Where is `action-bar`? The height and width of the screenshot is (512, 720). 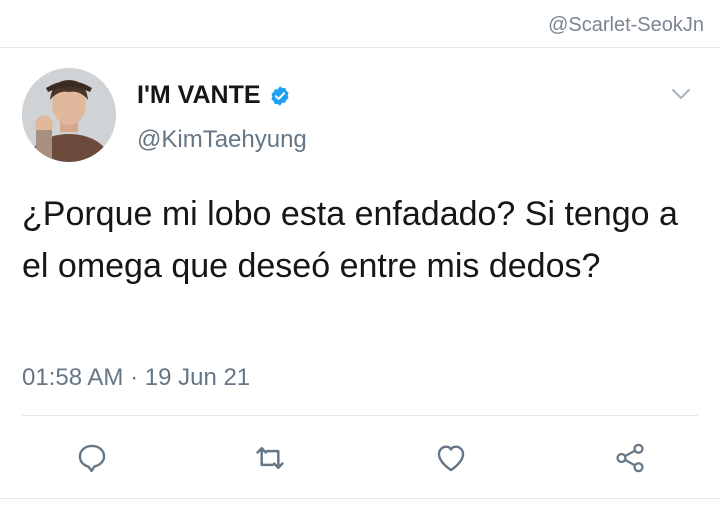
action-bar is located at coordinates (360, 458).